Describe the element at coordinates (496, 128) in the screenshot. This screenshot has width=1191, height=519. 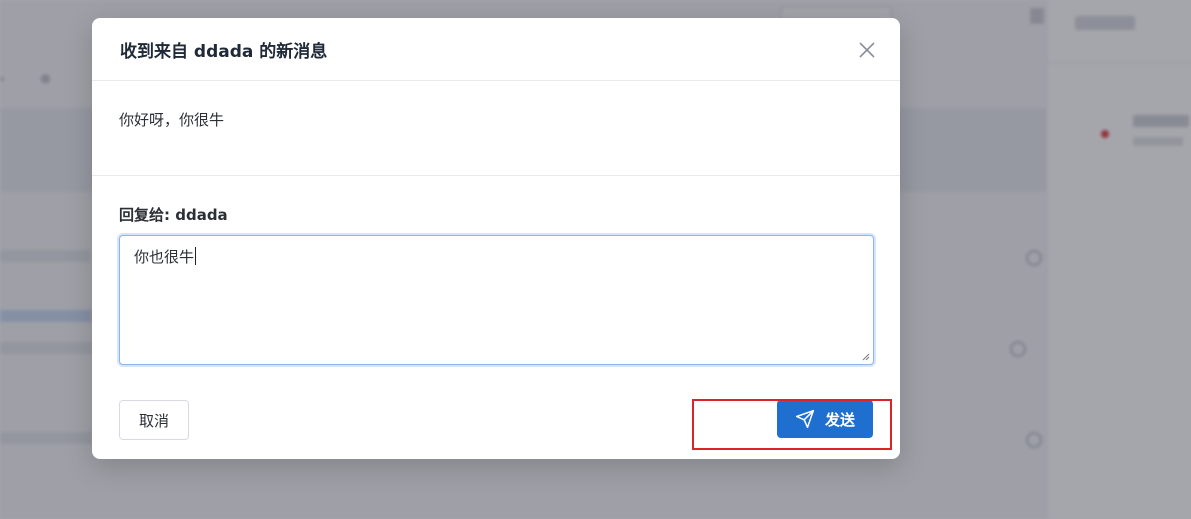
I see `message-body: 你好呀，你很牛` at that location.